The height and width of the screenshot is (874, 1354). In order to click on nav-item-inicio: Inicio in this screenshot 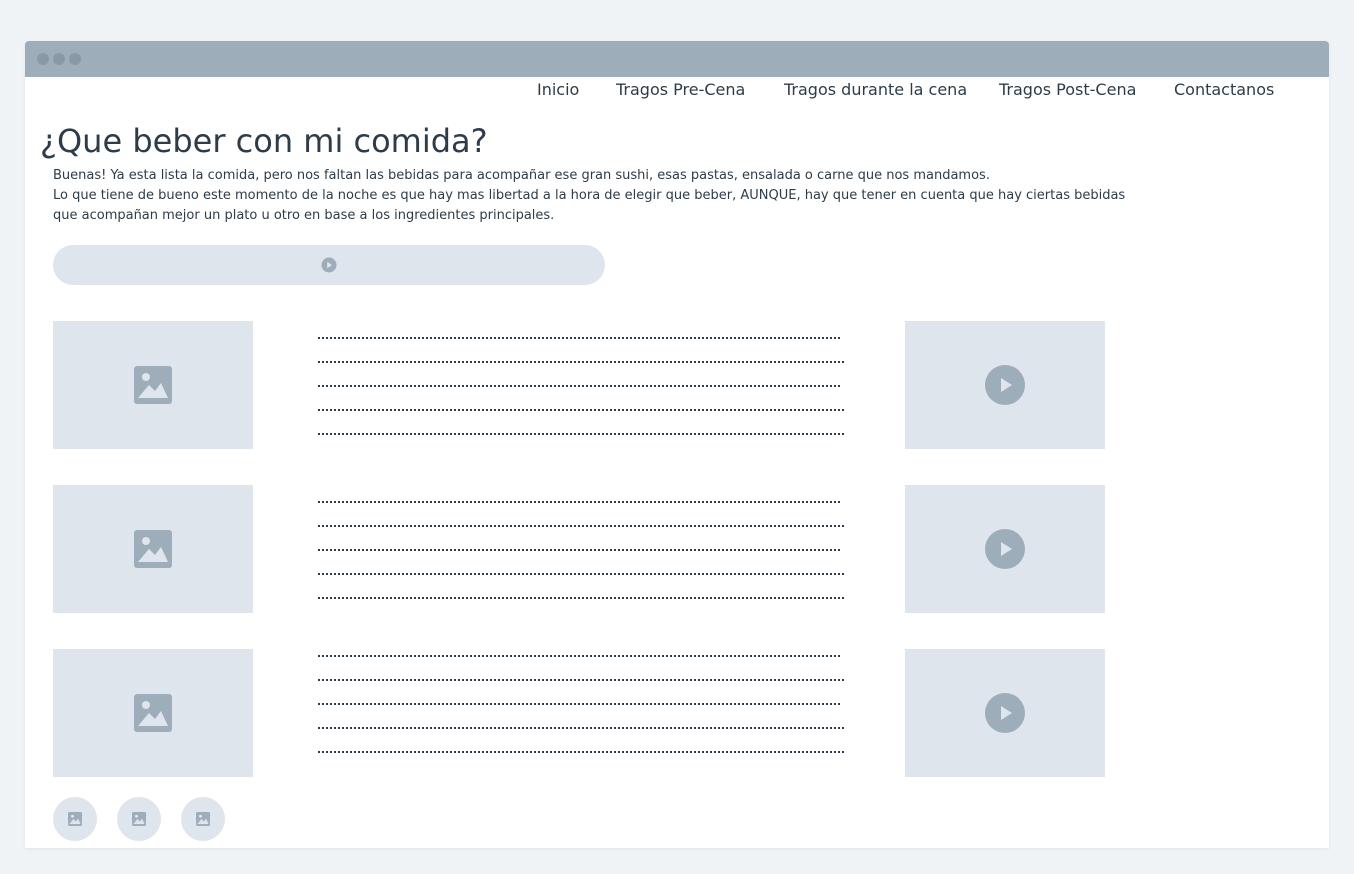, I will do `click(558, 90)`.